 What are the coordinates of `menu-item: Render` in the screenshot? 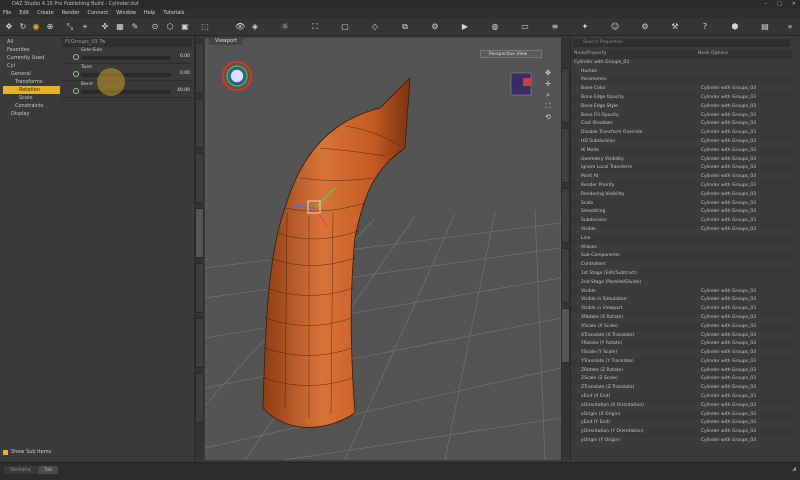 It's located at (71, 13).